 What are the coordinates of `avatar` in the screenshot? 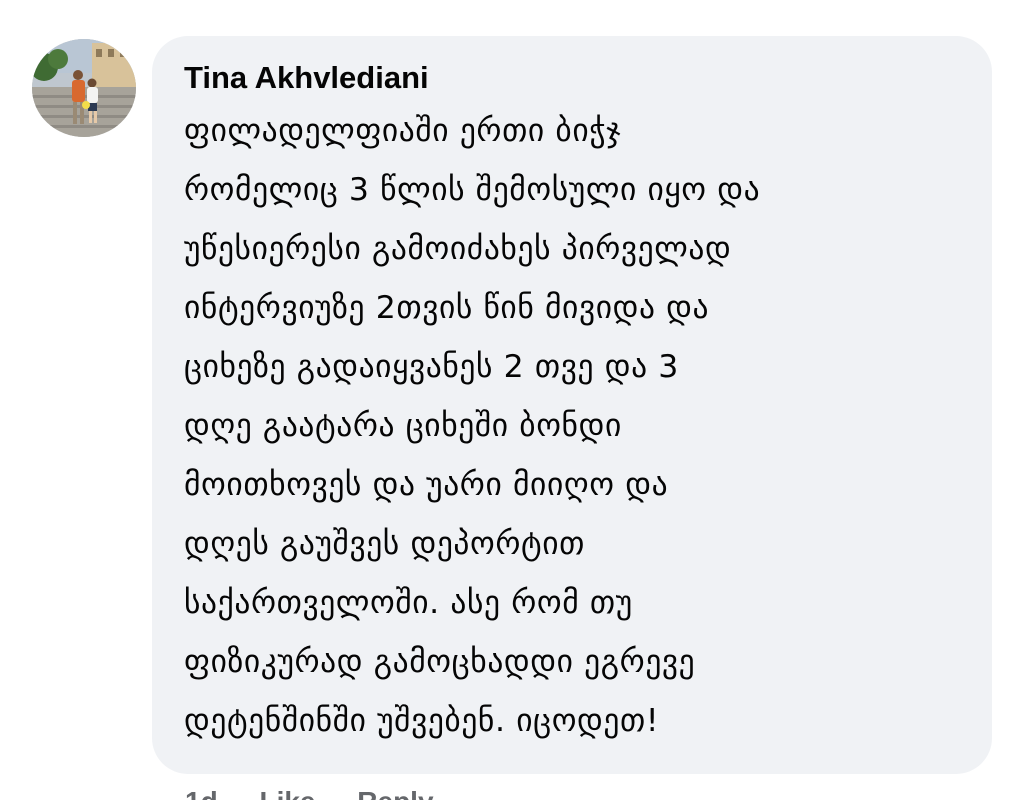 It's located at (84, 88).